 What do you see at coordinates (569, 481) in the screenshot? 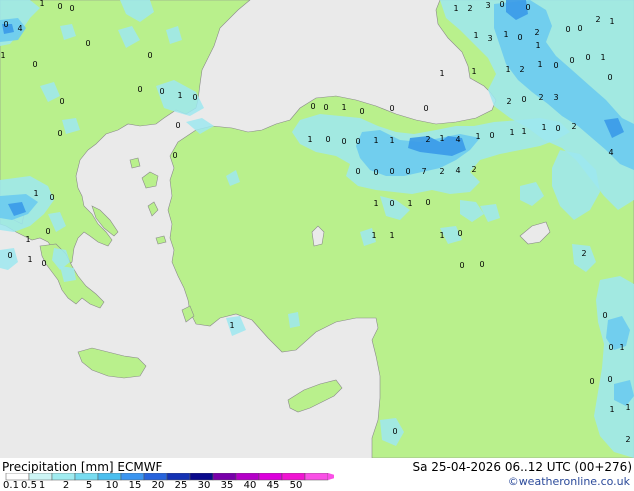
I see `credit-link: ©weatheronline.co.uk` at bounding box center [569, 481].